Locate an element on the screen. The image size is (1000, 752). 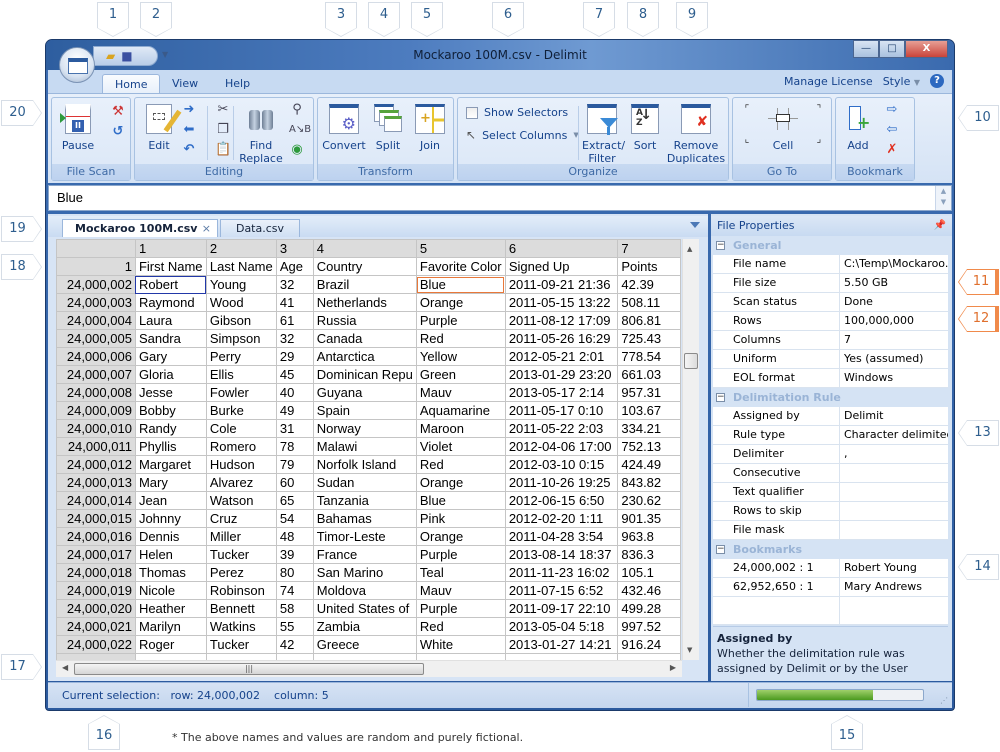
property-value: Mary Andrews is located at coordinates (894, 587).